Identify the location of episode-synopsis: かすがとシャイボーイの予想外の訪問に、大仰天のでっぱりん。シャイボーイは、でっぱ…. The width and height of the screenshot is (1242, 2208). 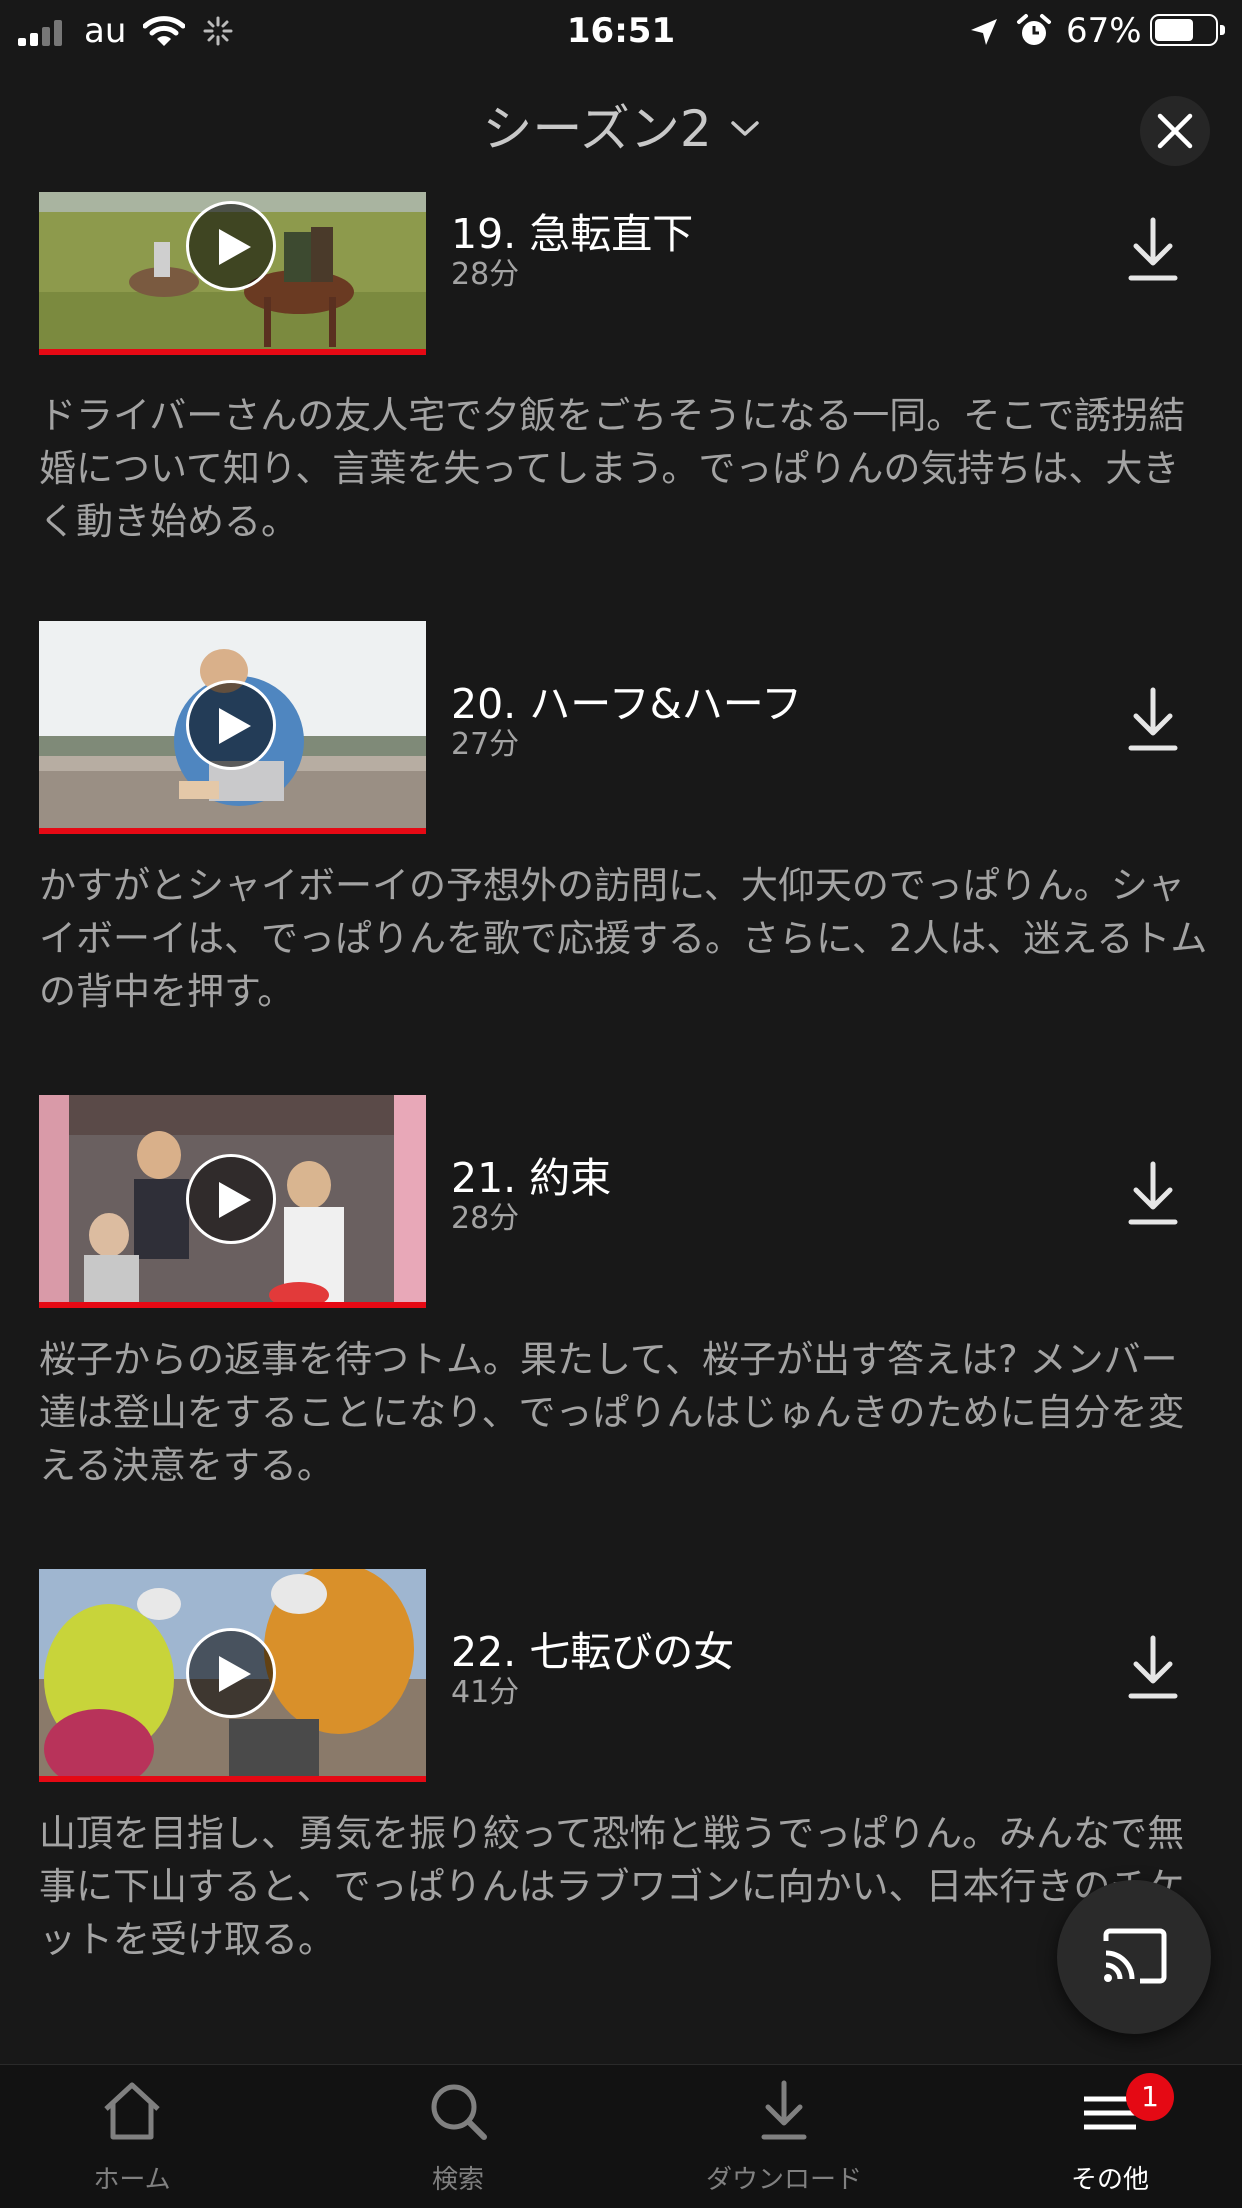
(623, 938).